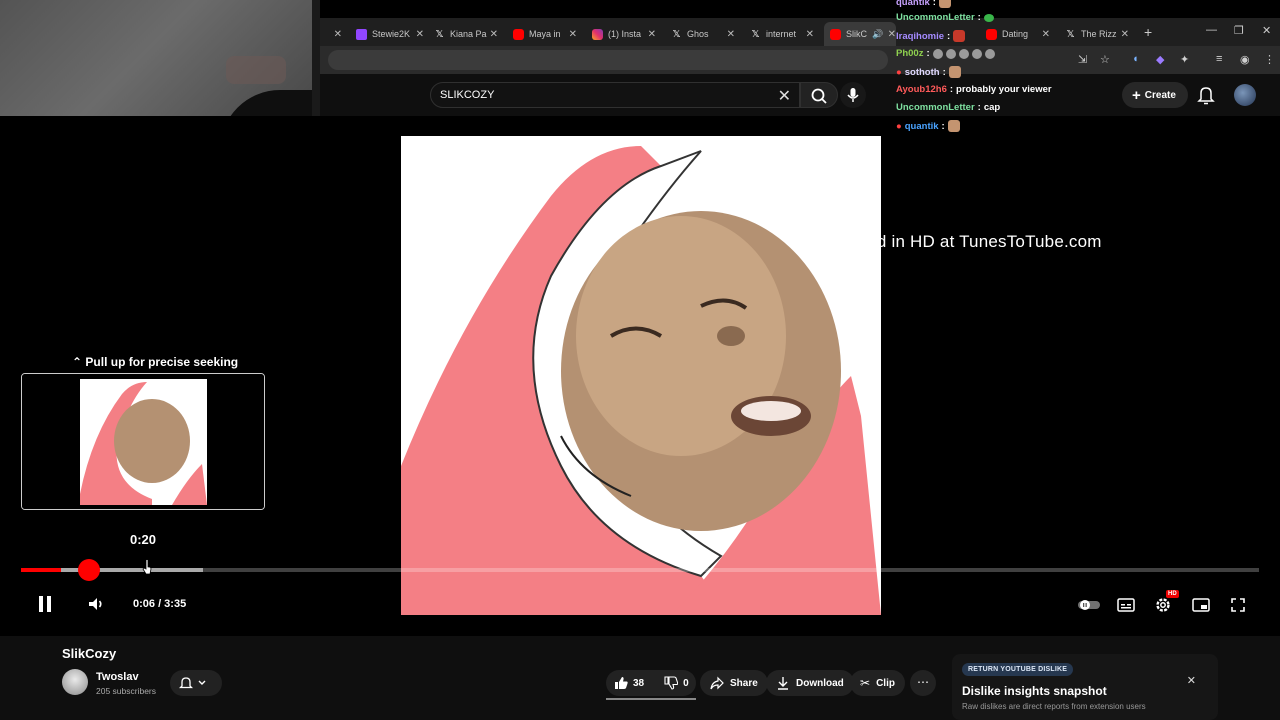  I want to click on create-button: + Create, so click(1155, 95).